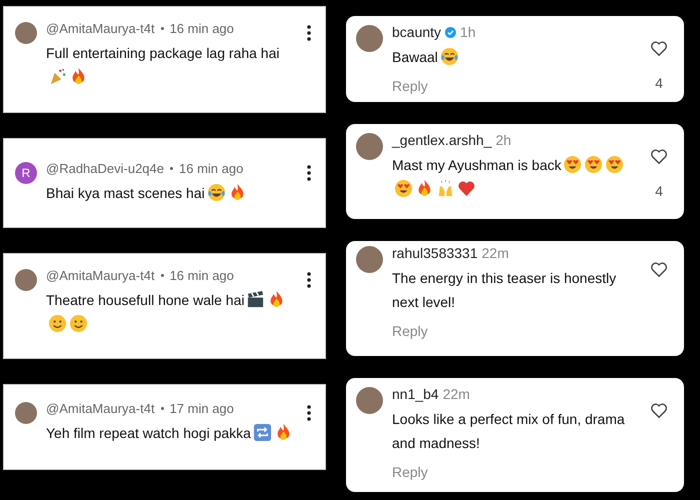 Image resolution: width=700 pixels, height=500 pixels. Describe the element at coordinates (125, 193) in the screenshot. I see `comment-text: Bhai kya mast scenes hai` at that location.